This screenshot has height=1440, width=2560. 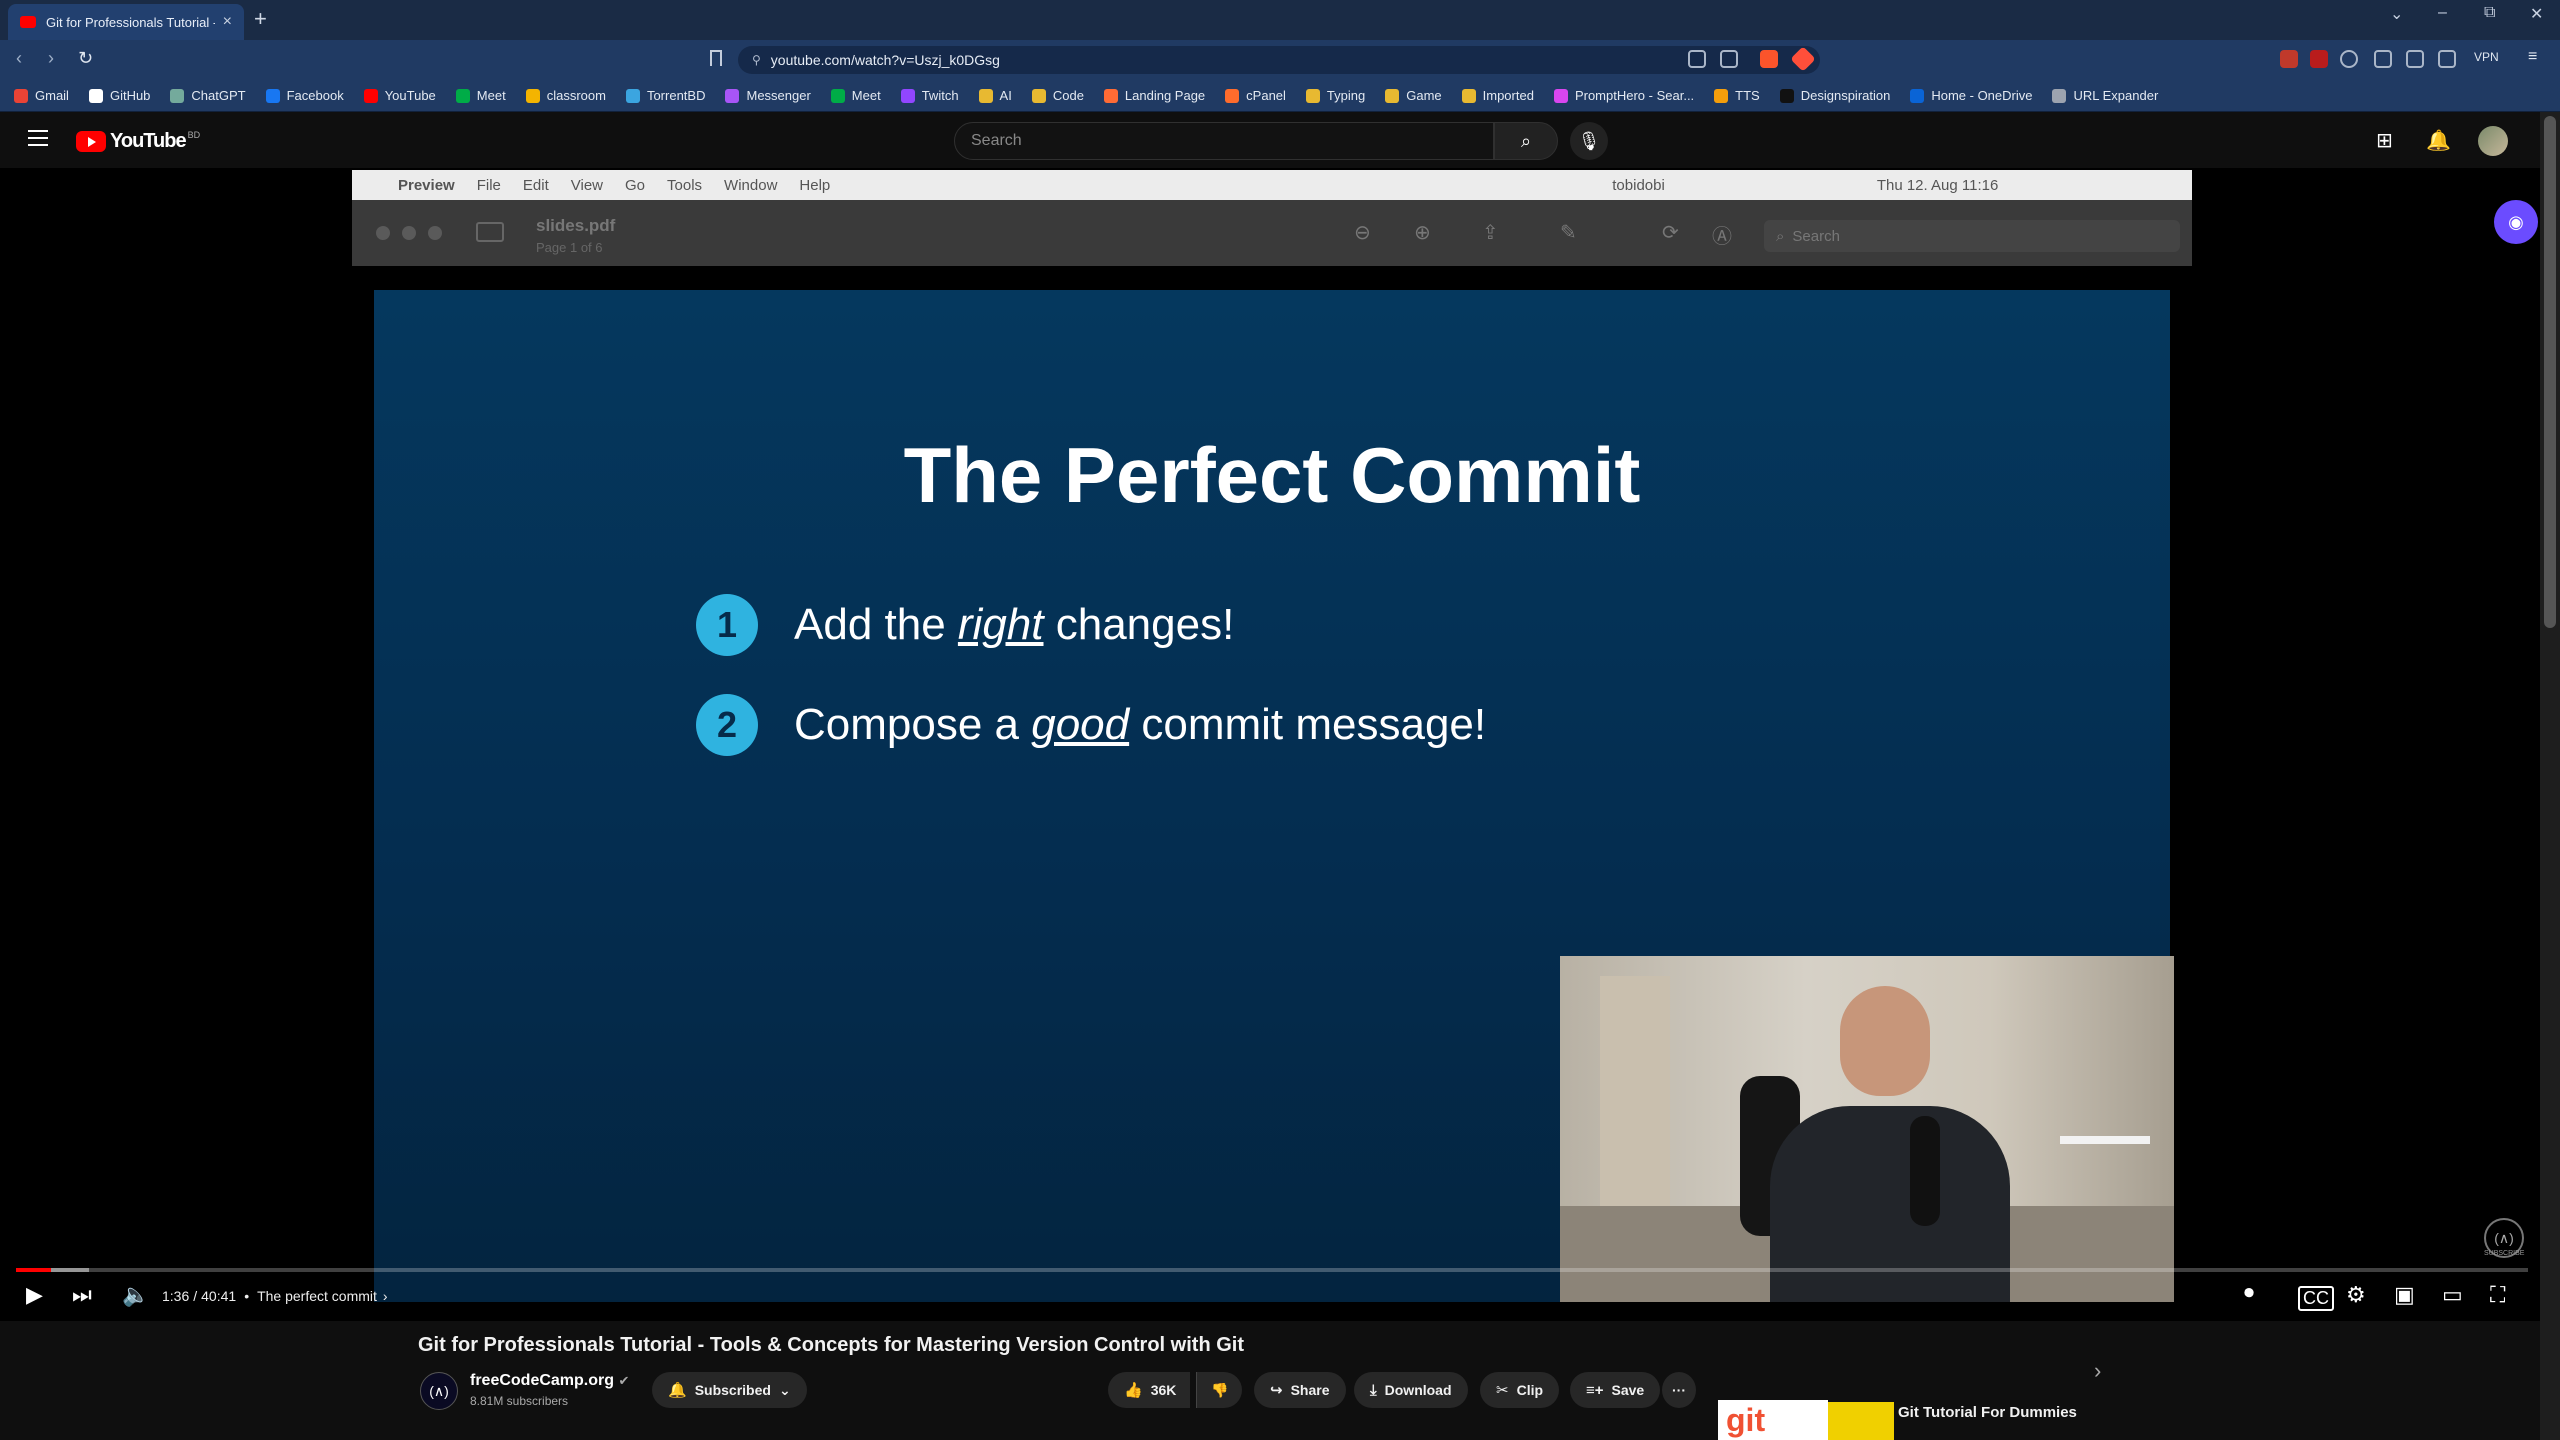 What do you see at coordinates (756, 60) in the screenshot?
I see `site-info-icon: ⚲` at bounding box center [756, 60].